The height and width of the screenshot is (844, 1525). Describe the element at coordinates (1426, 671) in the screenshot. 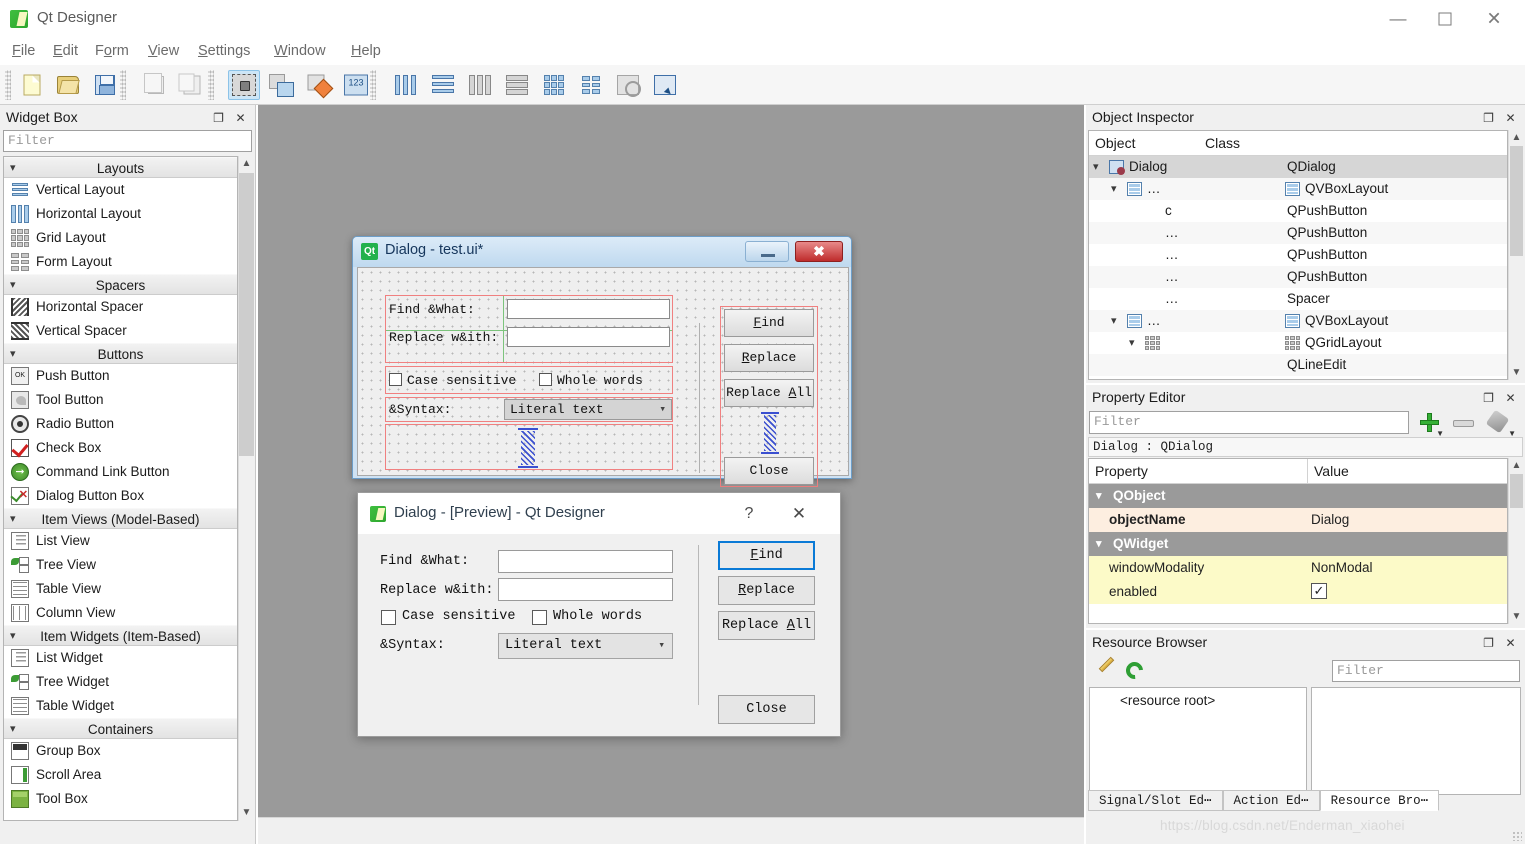

I see `resource-browser-filter-input: Filter` at that location.